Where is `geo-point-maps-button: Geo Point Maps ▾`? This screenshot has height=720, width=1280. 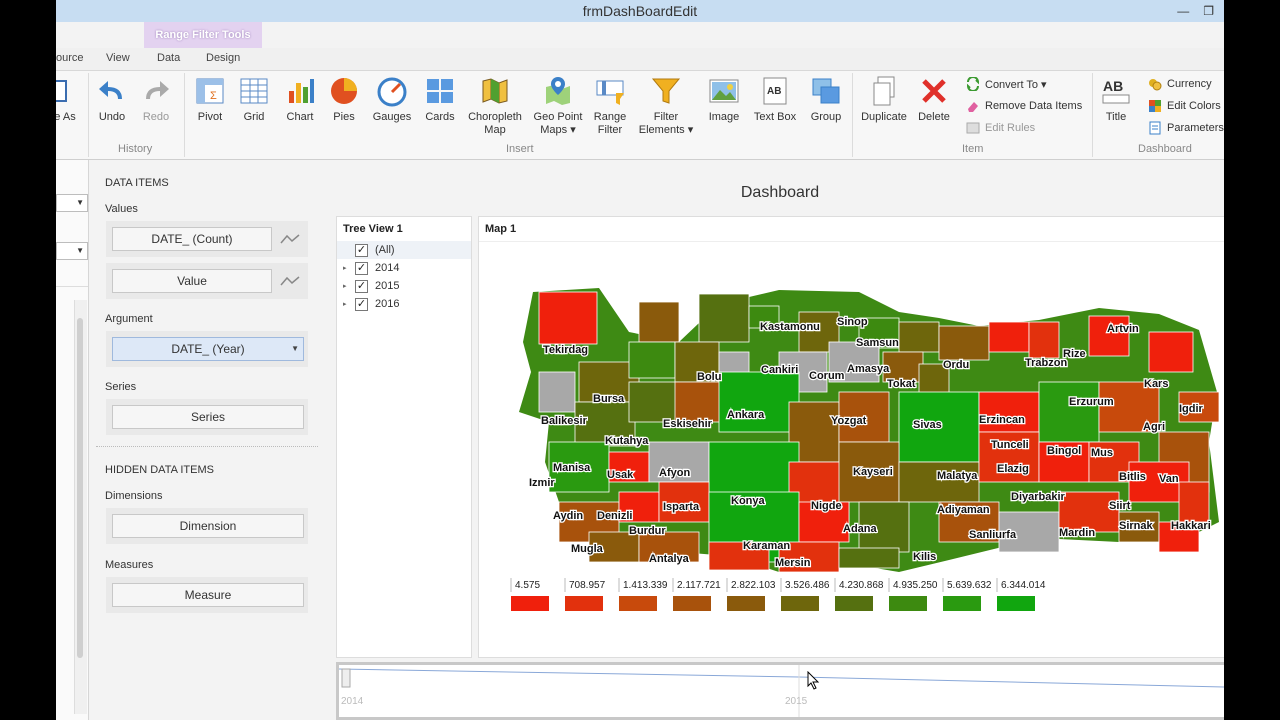
geo-point-maps-button: Geo Point Maps ▾ is located at coordinates (558, 106).